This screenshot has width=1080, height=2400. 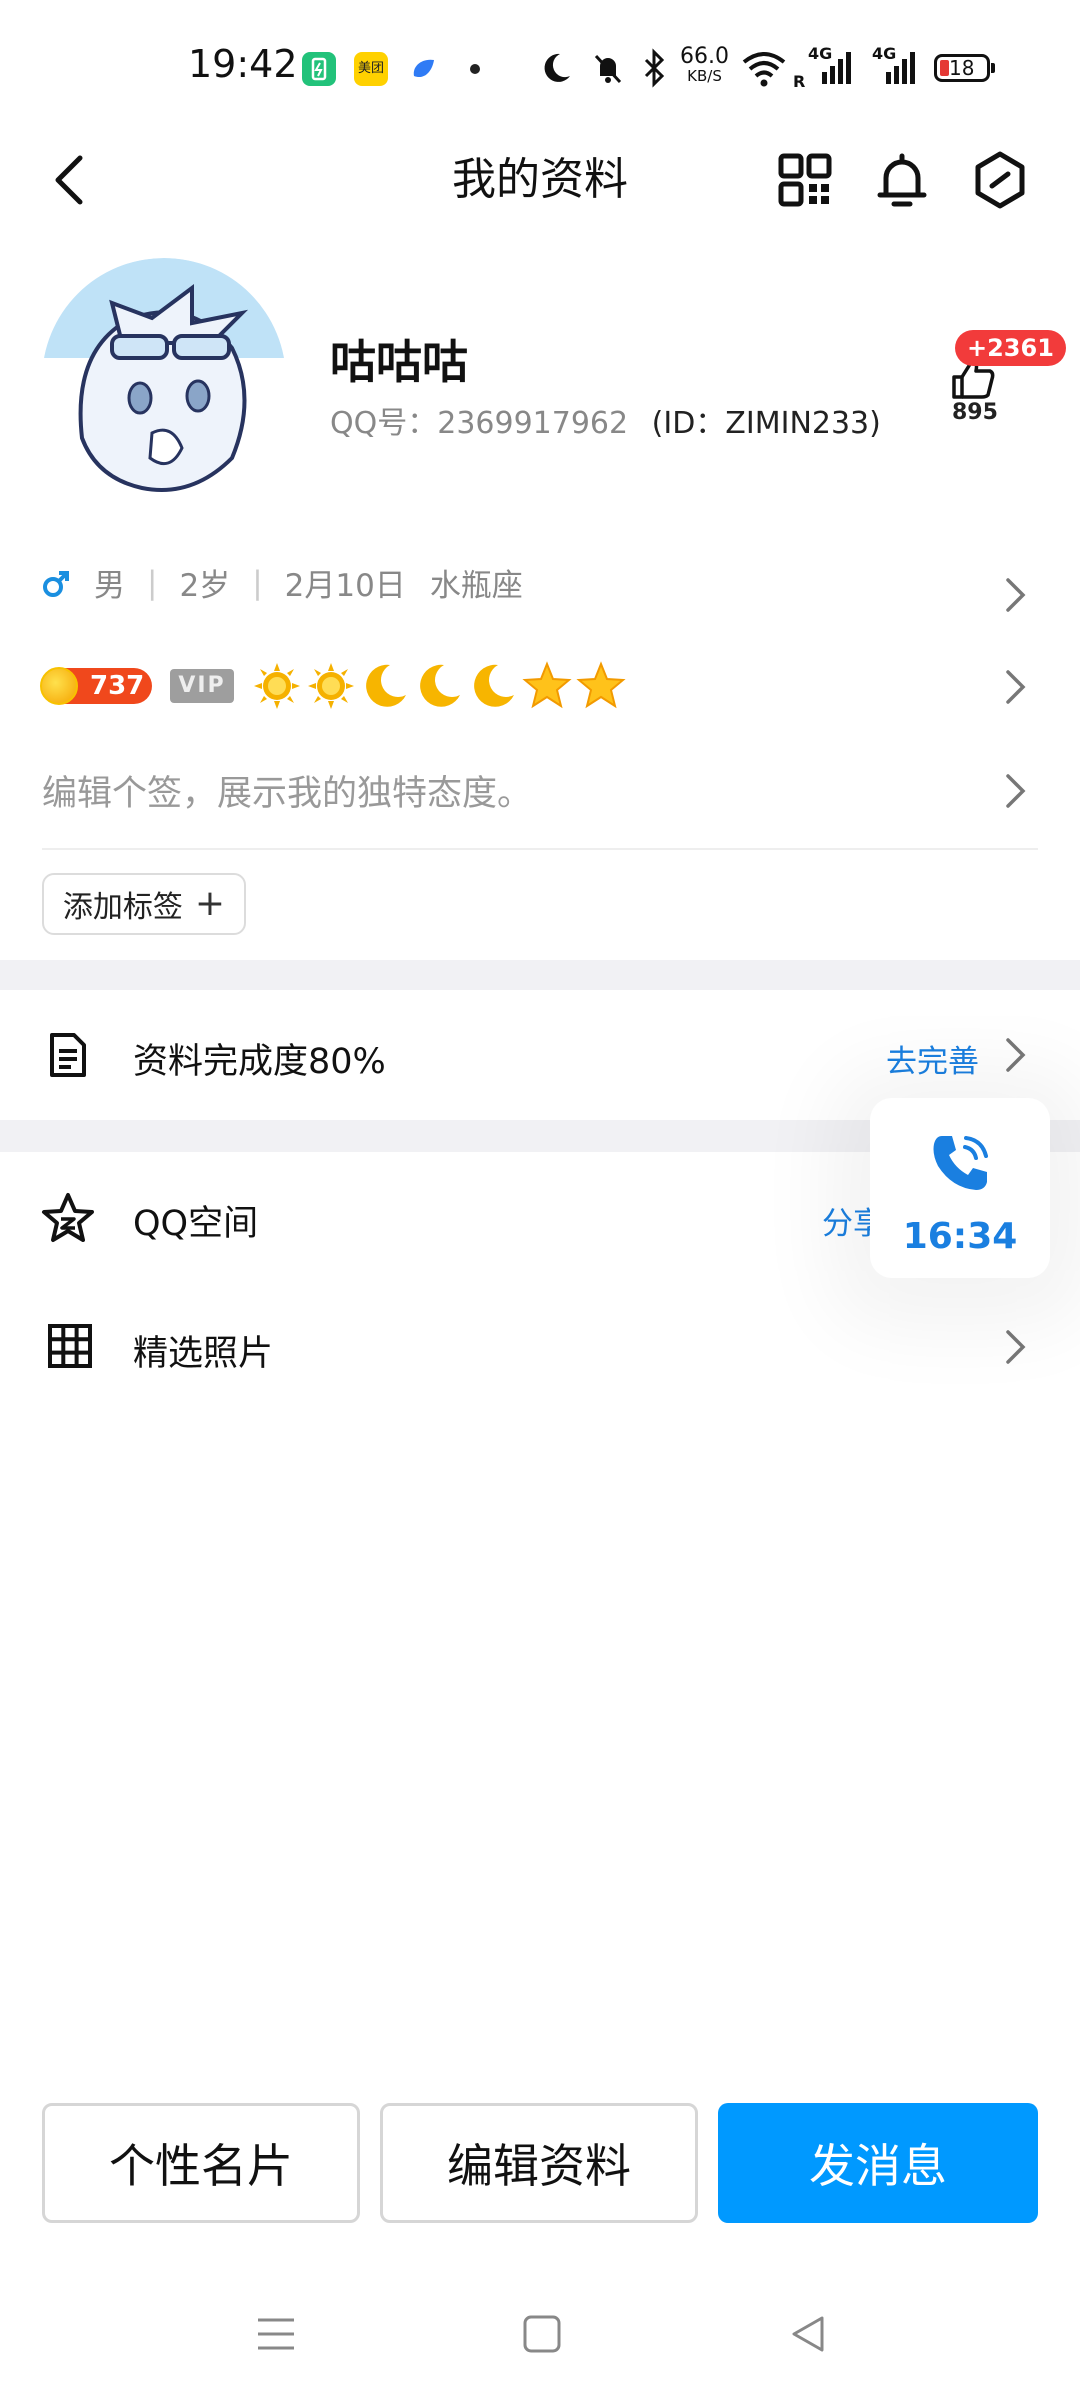 What do you see at coordinates (539, 2163) in the screenshot?
I see `edit-profile-button: 编辑资料` at bounding box center [539, 2163].